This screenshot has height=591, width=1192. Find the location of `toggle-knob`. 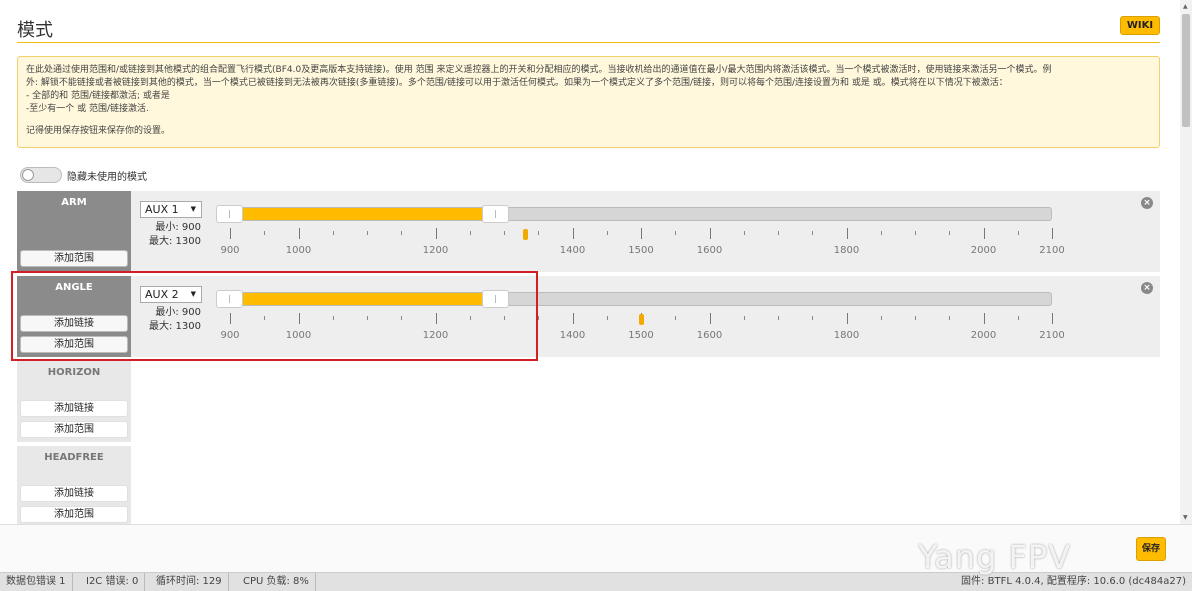

toggle-knob is located at coordinates (28, 175).